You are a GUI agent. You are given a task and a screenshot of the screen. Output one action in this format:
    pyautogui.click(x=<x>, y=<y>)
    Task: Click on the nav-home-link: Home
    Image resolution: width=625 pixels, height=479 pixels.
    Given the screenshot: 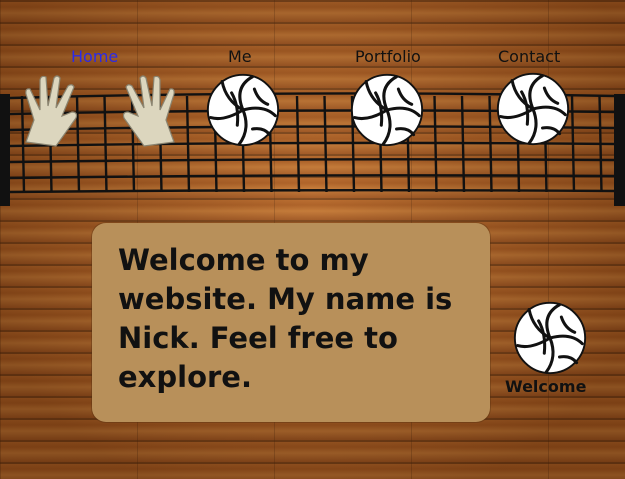 What is the action you would take?
    pyautogui.click(x=94, y=56)
    